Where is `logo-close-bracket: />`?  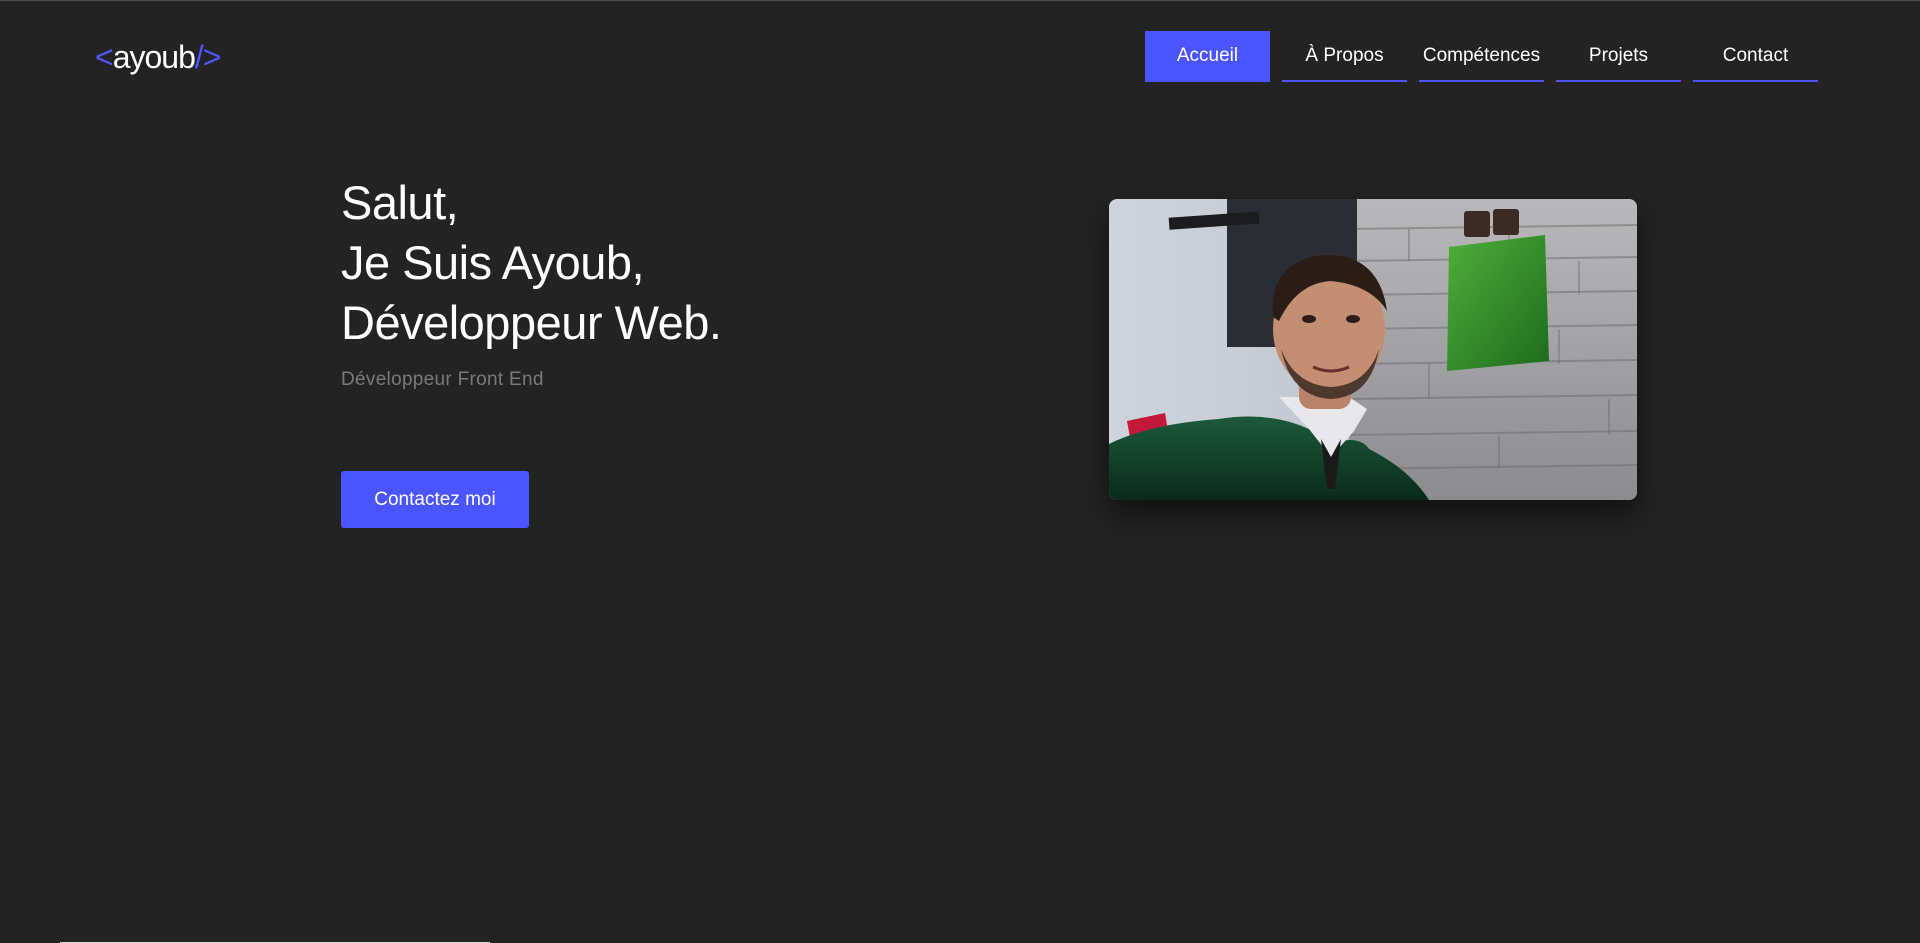
logo-close-bracket: /> is located at coordinates (208, 57).